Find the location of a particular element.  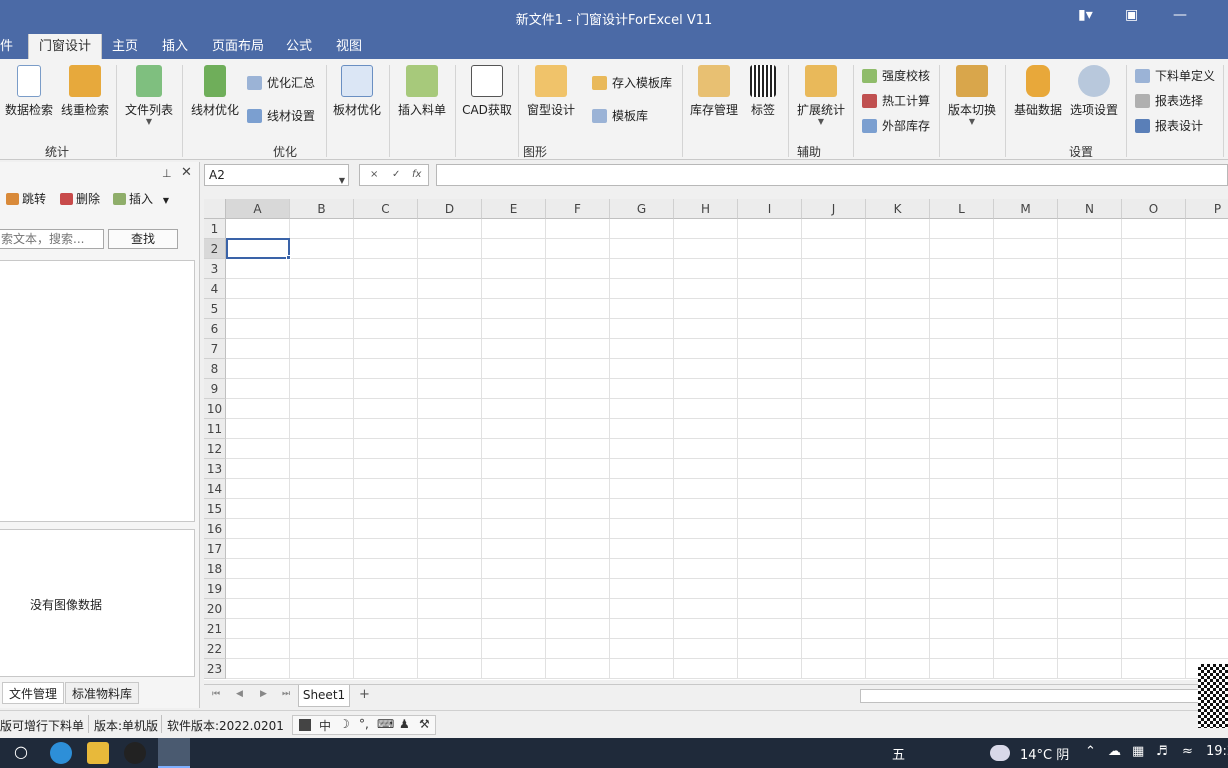

row-header: 5 is located at coordinates (215, 309).